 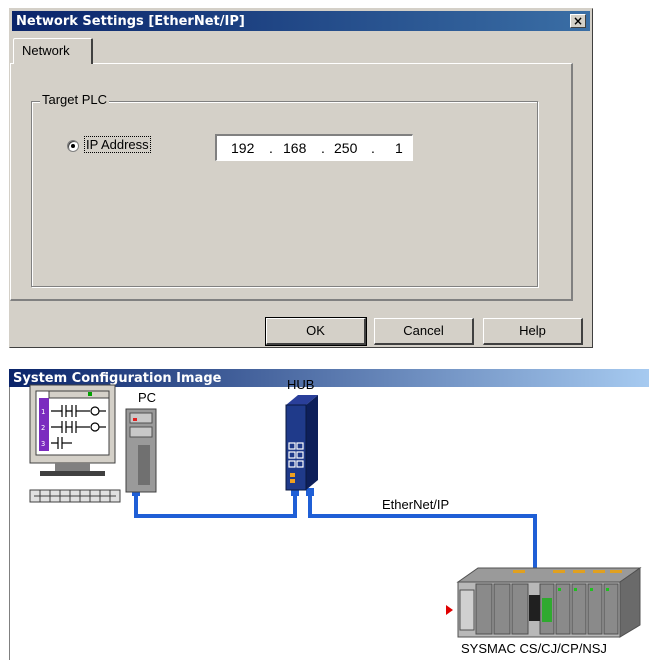 What do you see at coordinates (46, 50) in the screenshot?
I see `tab-network-label: Network` at bounding box center [46, 50].